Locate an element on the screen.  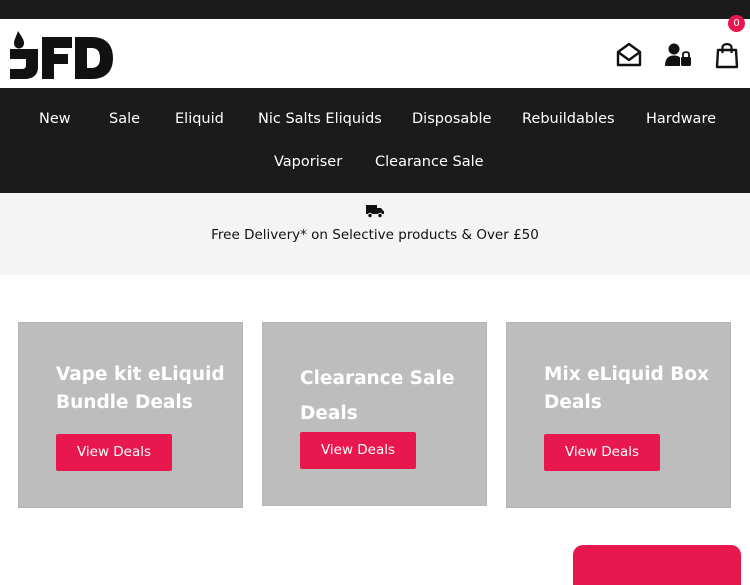
deal-card-clearance: Clearance Sale Deals View Deals is located at coordinates (374, 414).